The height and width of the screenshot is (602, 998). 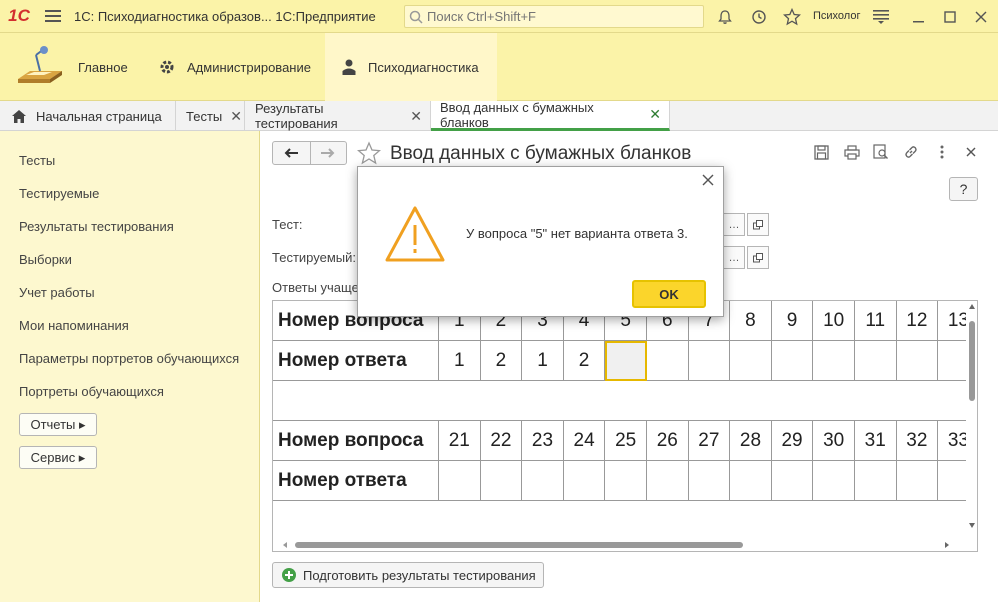 What do you see at coordinates (917, 441) in the screenshot?
I see `question-number-cell: 32` at bounding box center [917, 441].